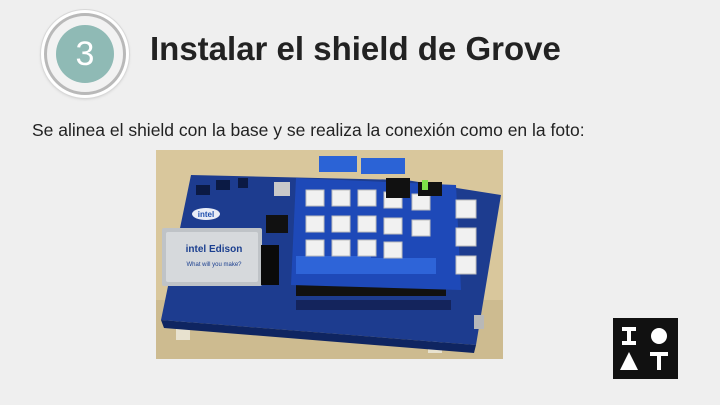 The width and height of the screenshot is (720, 405). I want to click on step-badge: 3, so click(85, 54).